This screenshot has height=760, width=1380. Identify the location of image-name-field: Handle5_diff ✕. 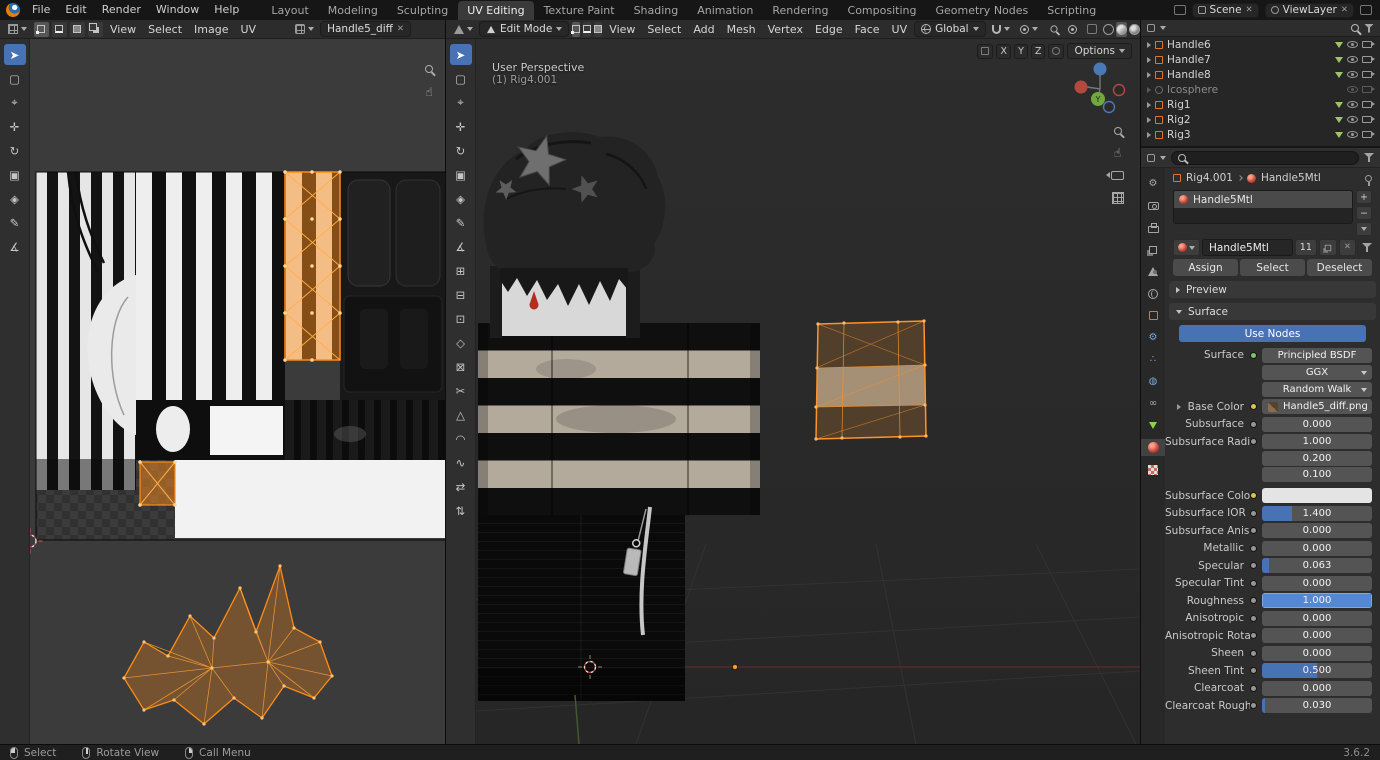
(365, 29).